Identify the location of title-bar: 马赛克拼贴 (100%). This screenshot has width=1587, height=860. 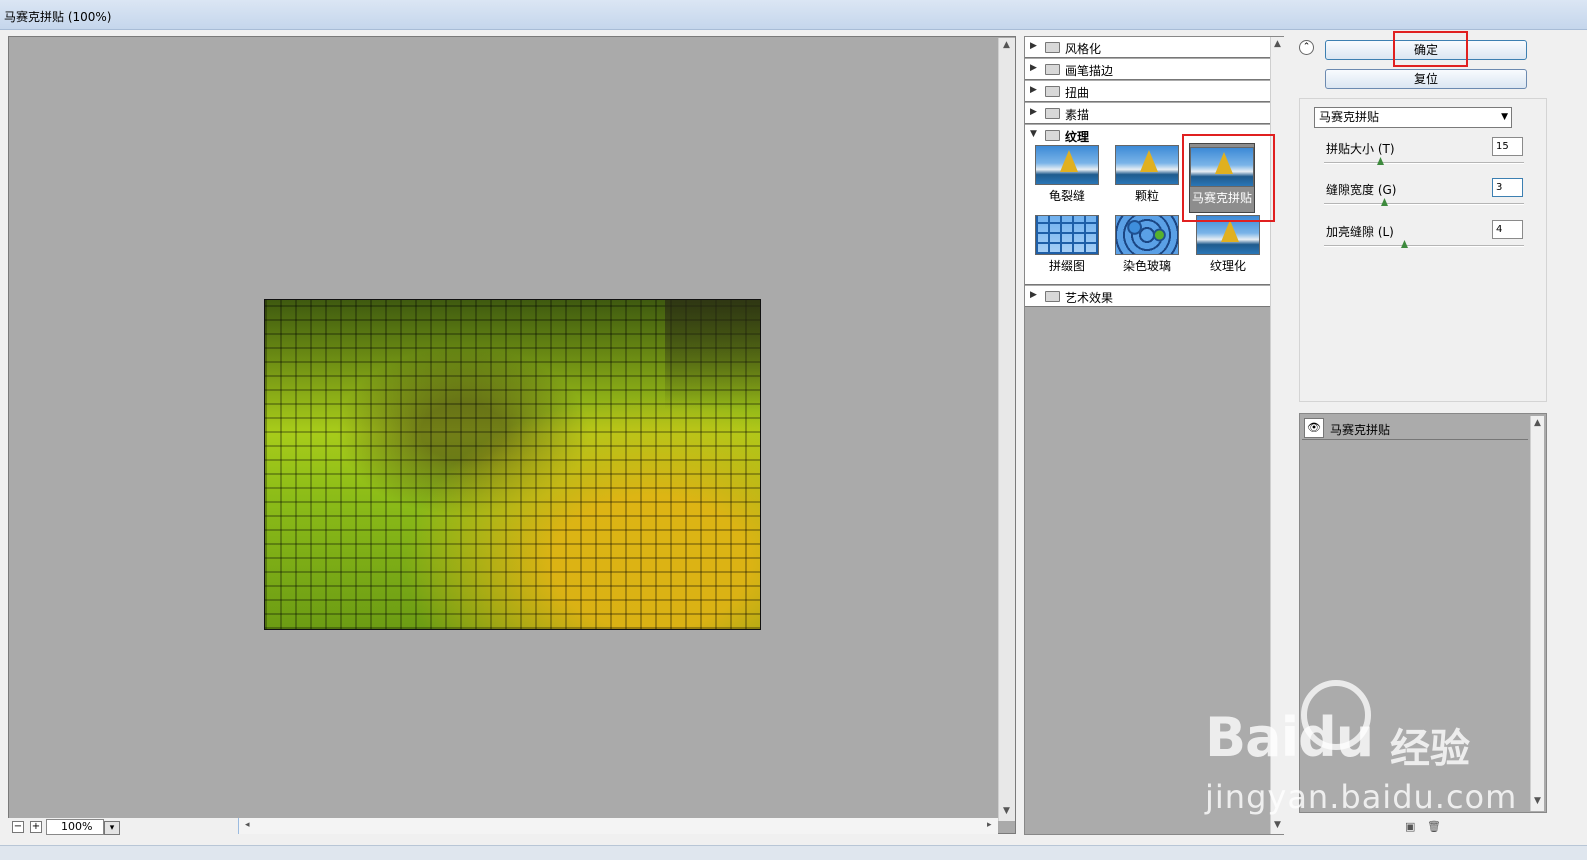
(793, 15).